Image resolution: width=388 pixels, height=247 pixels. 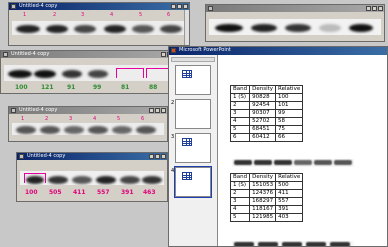 What do you see at coordinates (266, 185) in the screenshot?
I see `table-row: 1 (S) 151053 500` at bounding box center [266, 185].